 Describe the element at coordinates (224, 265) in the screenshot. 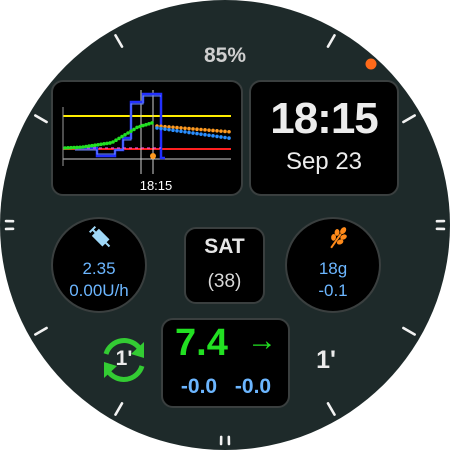

I see `day-panel: SAT (38)` at that location.